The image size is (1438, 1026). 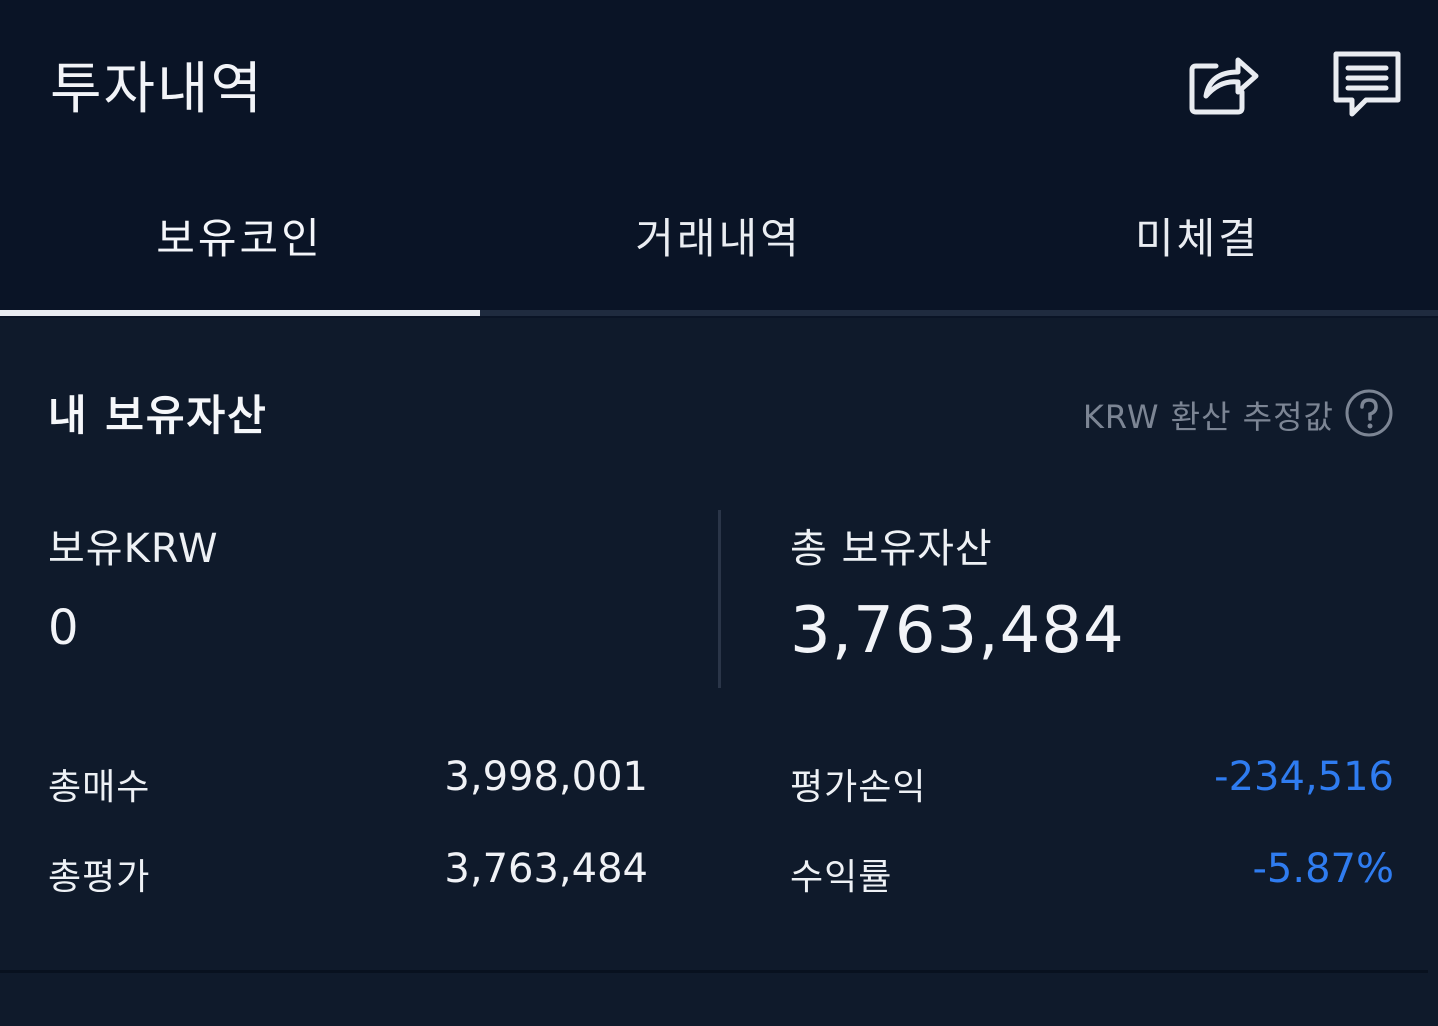 I want to click on question-circle-icon, so click(x=1369, y=413).